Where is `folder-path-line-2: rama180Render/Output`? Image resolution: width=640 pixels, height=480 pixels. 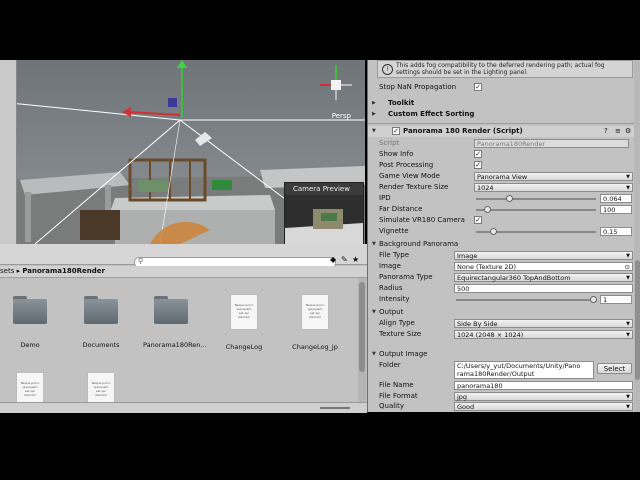 folder-path-line-2: rama180Render/Output is located at coordinates (496, 374).